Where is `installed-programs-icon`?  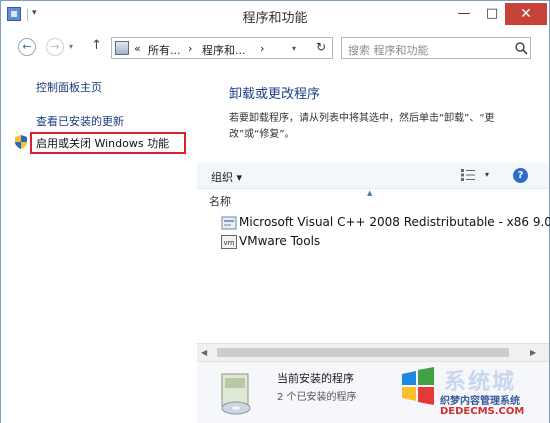
installed-programs-icon is located at coordinates (236, 394).